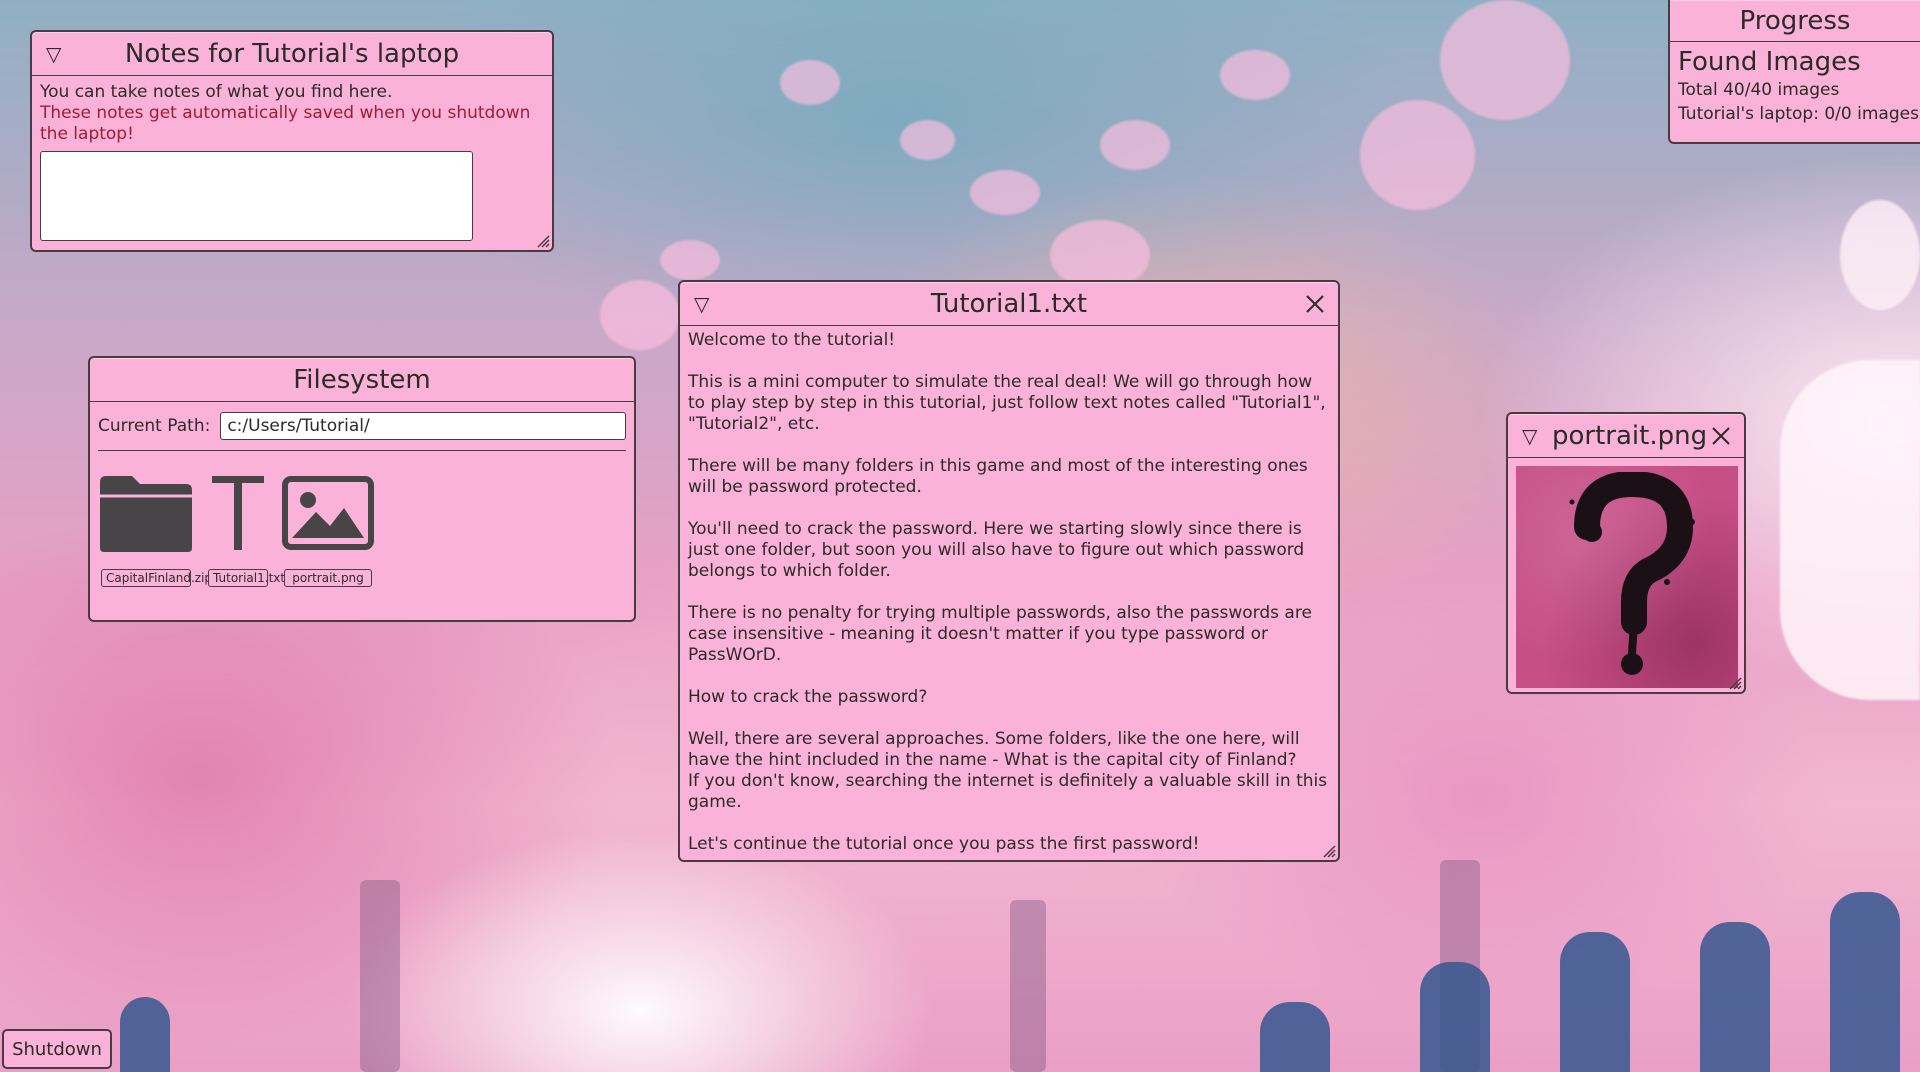  I want to click on notes-title: Notes for Tutorial's laptop, so click(292, 53).